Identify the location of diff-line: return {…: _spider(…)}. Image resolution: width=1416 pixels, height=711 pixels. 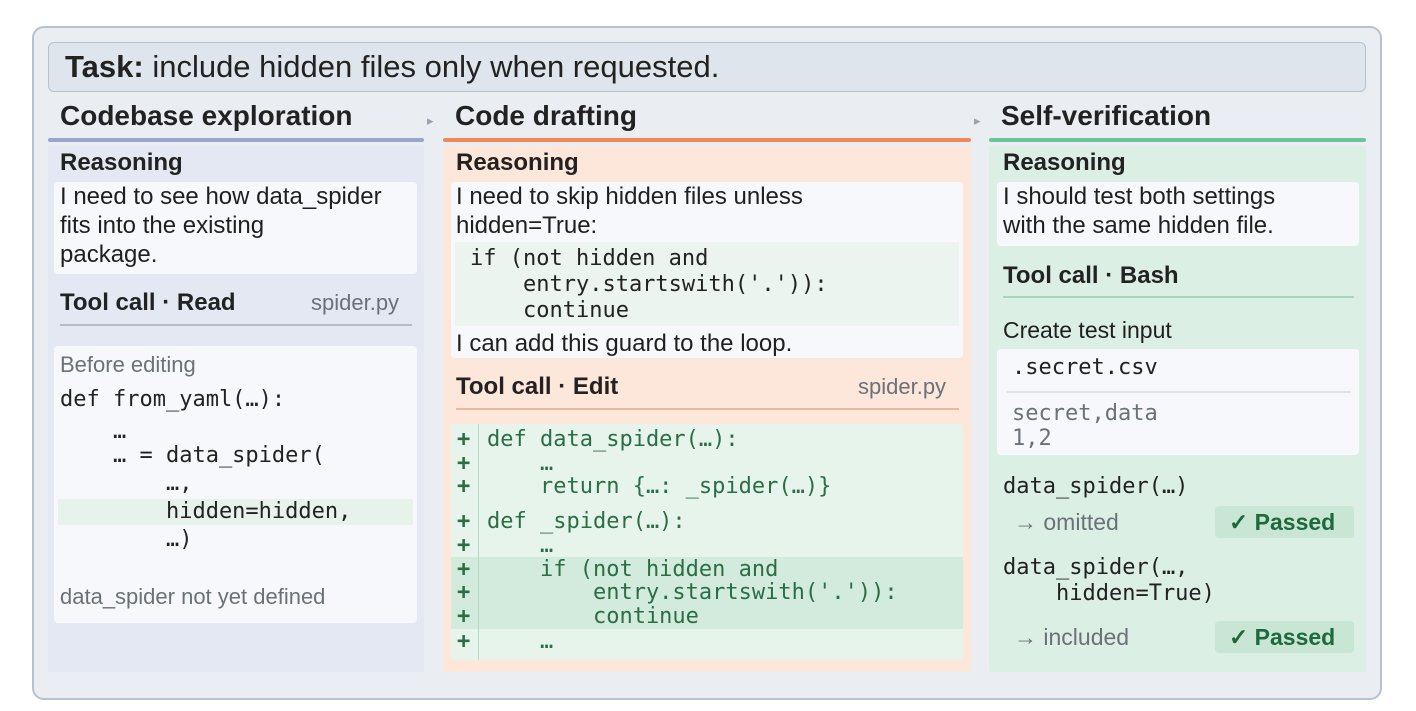
(659, 486).